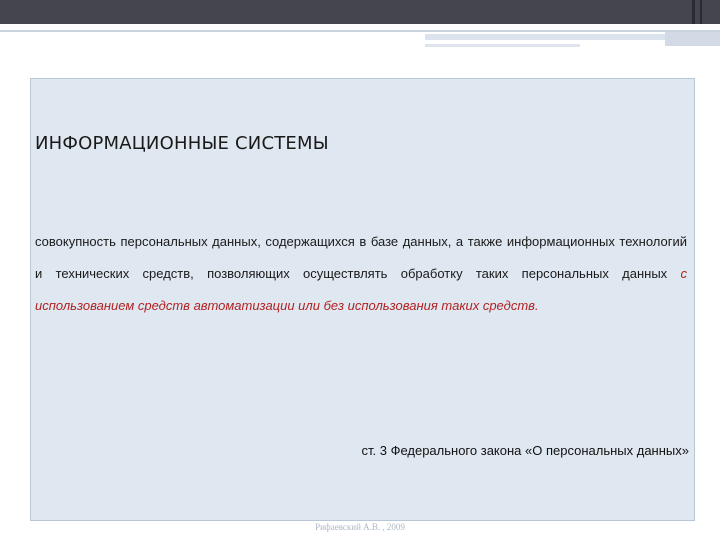 The image size is (720, 540). What do you see at coordinates (360, 527) in the screenshot?
I see `footer-author: Рифаевский А.В. , 2009` at bounding box center [360, 527].